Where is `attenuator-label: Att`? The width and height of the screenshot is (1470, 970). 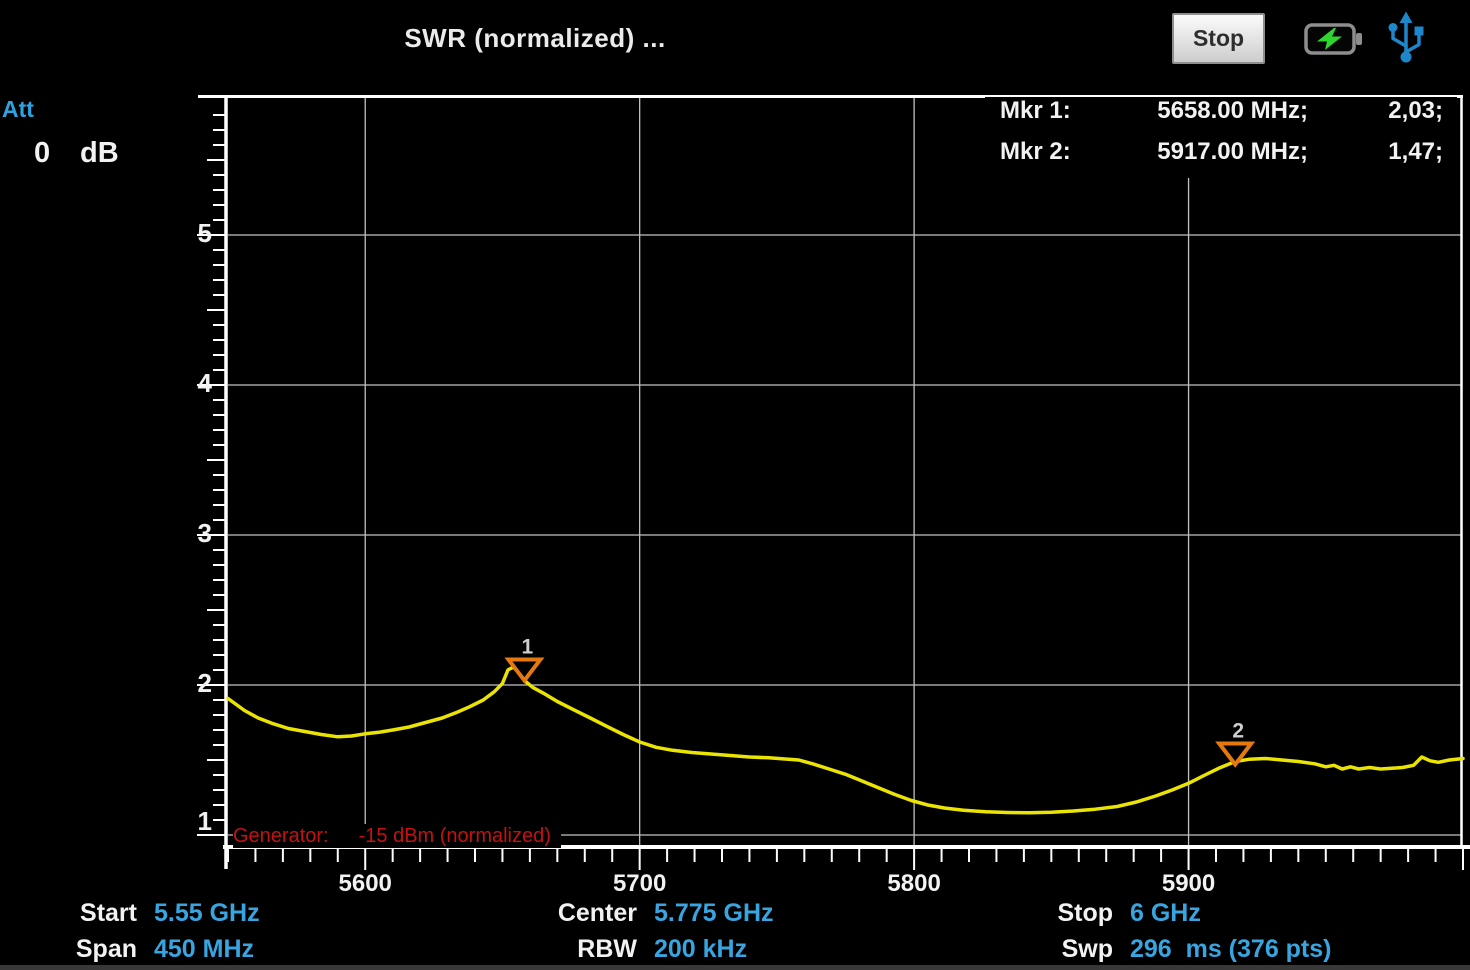 attenuator-label: Att is located at coordinates (18, 109).